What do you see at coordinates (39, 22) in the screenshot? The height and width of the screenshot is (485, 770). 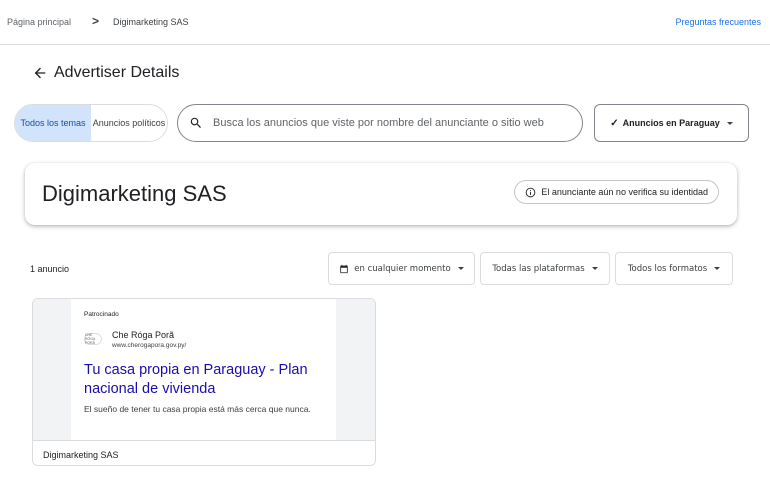 I see `breadcrumb-home-link: Página principal` at bounding box center [39, 22].